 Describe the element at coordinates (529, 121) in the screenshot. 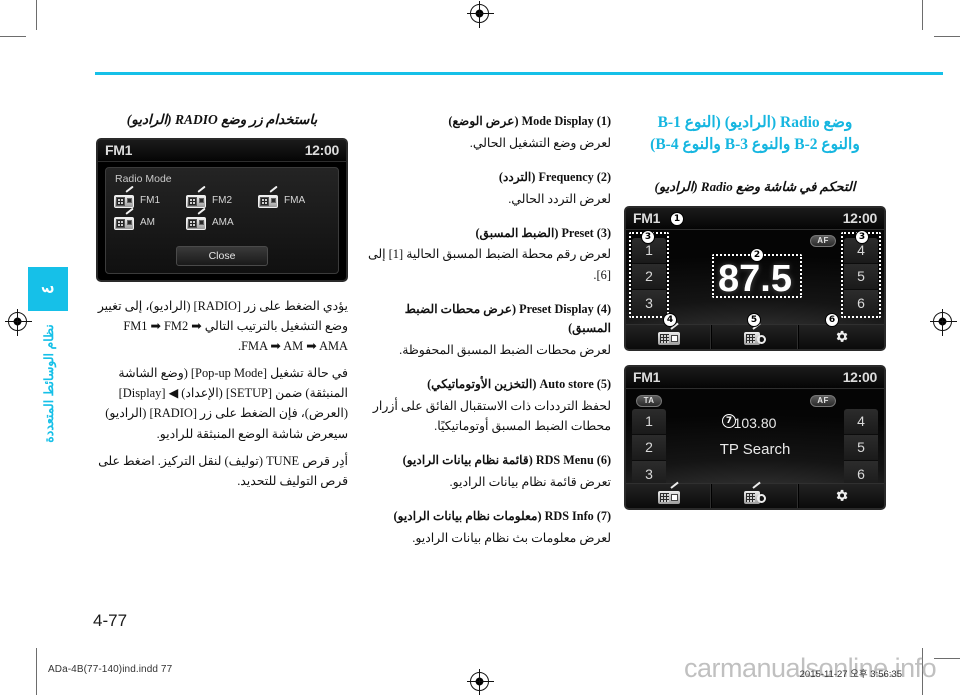

I see `feature-title: (1) Mode Display (عرض الوضع)` at that location.